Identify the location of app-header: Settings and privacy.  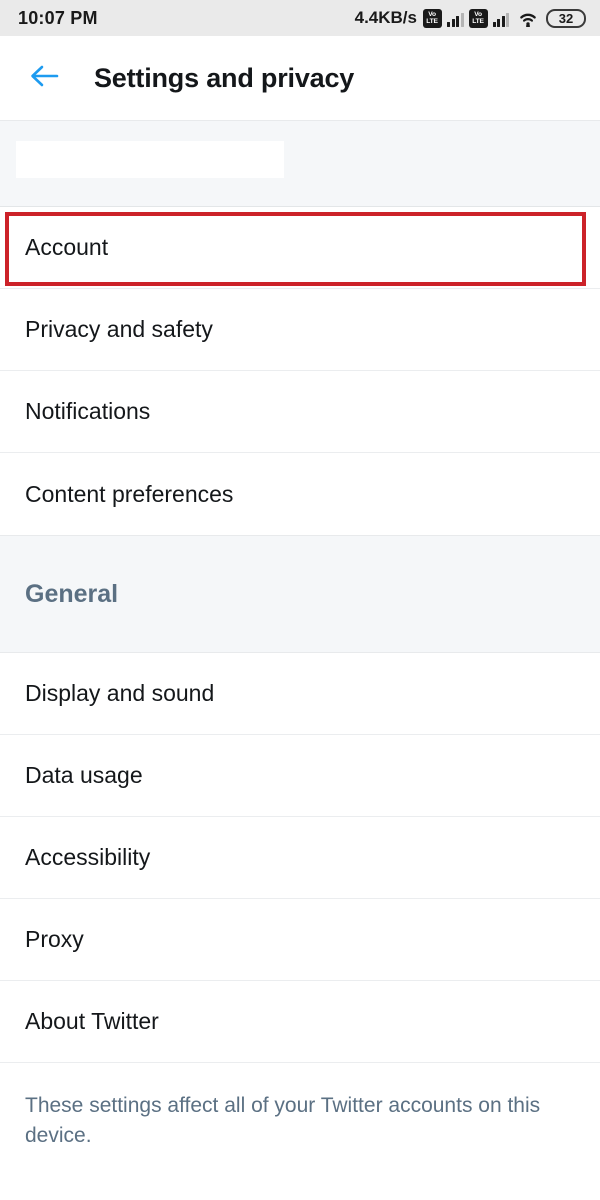
(300, 78).